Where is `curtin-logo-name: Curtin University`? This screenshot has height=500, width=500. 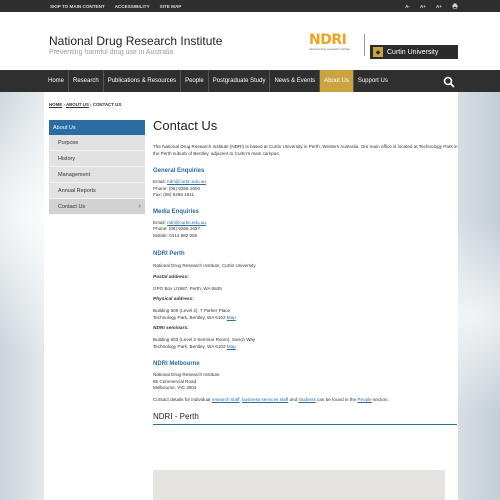 curtin-logo-name: Curtin University is located at coordinates (413, 52).